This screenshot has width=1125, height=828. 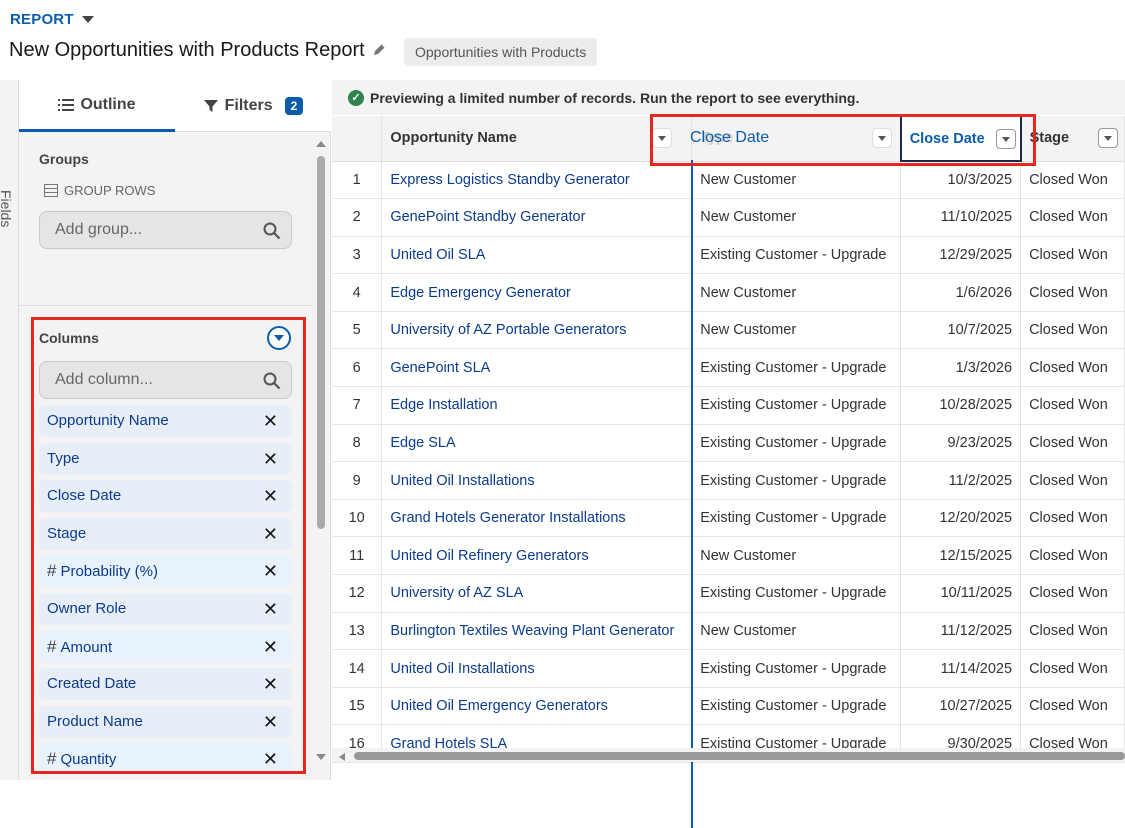 I want to click on cell-close-date: 11/2/2025, so click(x=961, y=480).